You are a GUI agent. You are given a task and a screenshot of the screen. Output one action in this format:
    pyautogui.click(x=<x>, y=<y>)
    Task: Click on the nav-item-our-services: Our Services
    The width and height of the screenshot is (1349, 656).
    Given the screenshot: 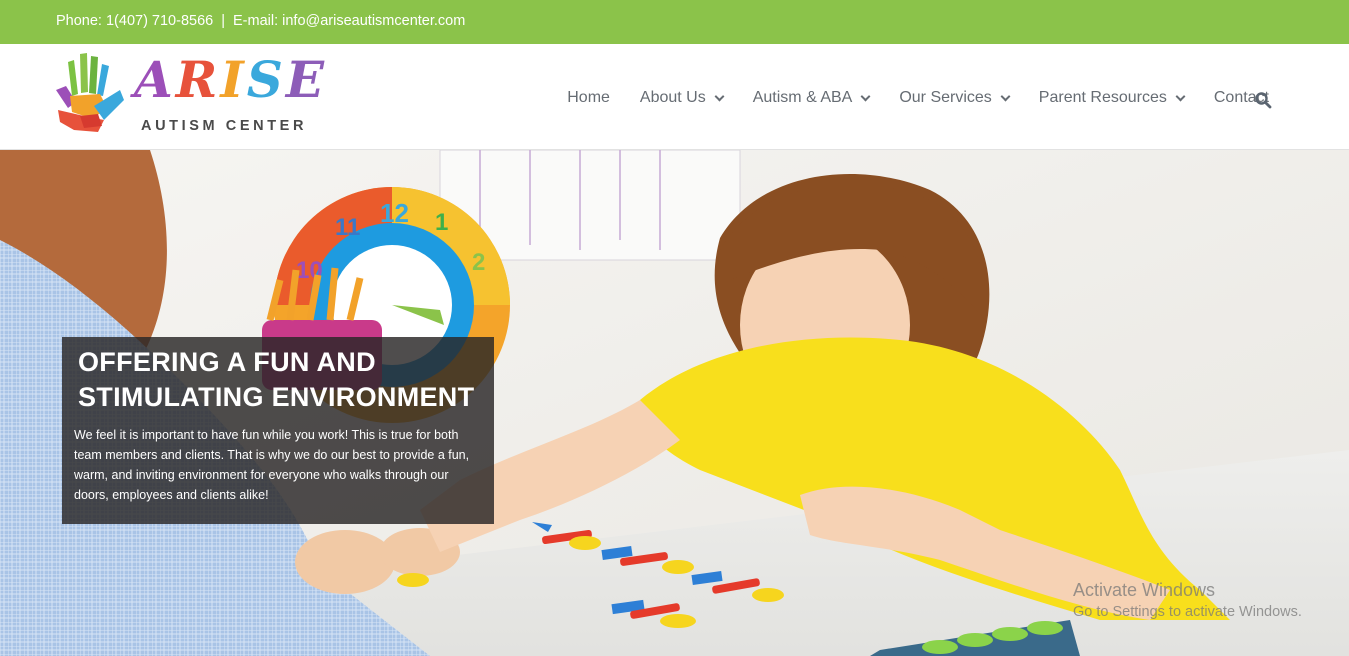 What is the action you would take?
    pyautogui.click(x=955, y=98)
    